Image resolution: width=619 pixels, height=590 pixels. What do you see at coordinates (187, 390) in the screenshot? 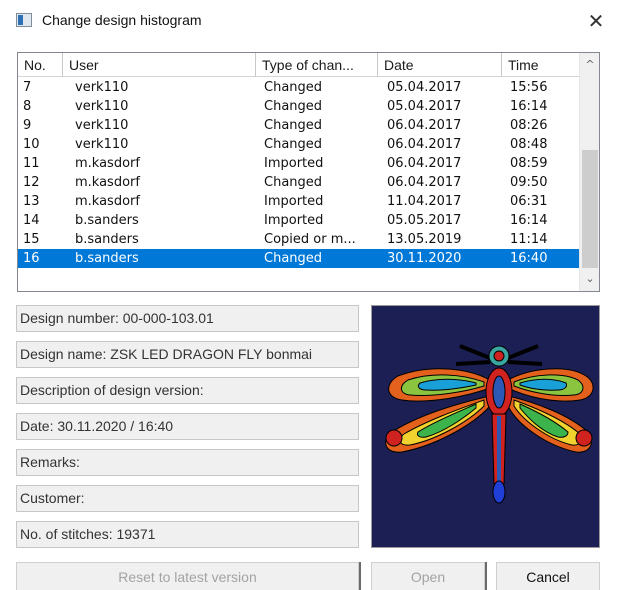
I see `description-field: Description of design version:` at bounding box center [187, 390].